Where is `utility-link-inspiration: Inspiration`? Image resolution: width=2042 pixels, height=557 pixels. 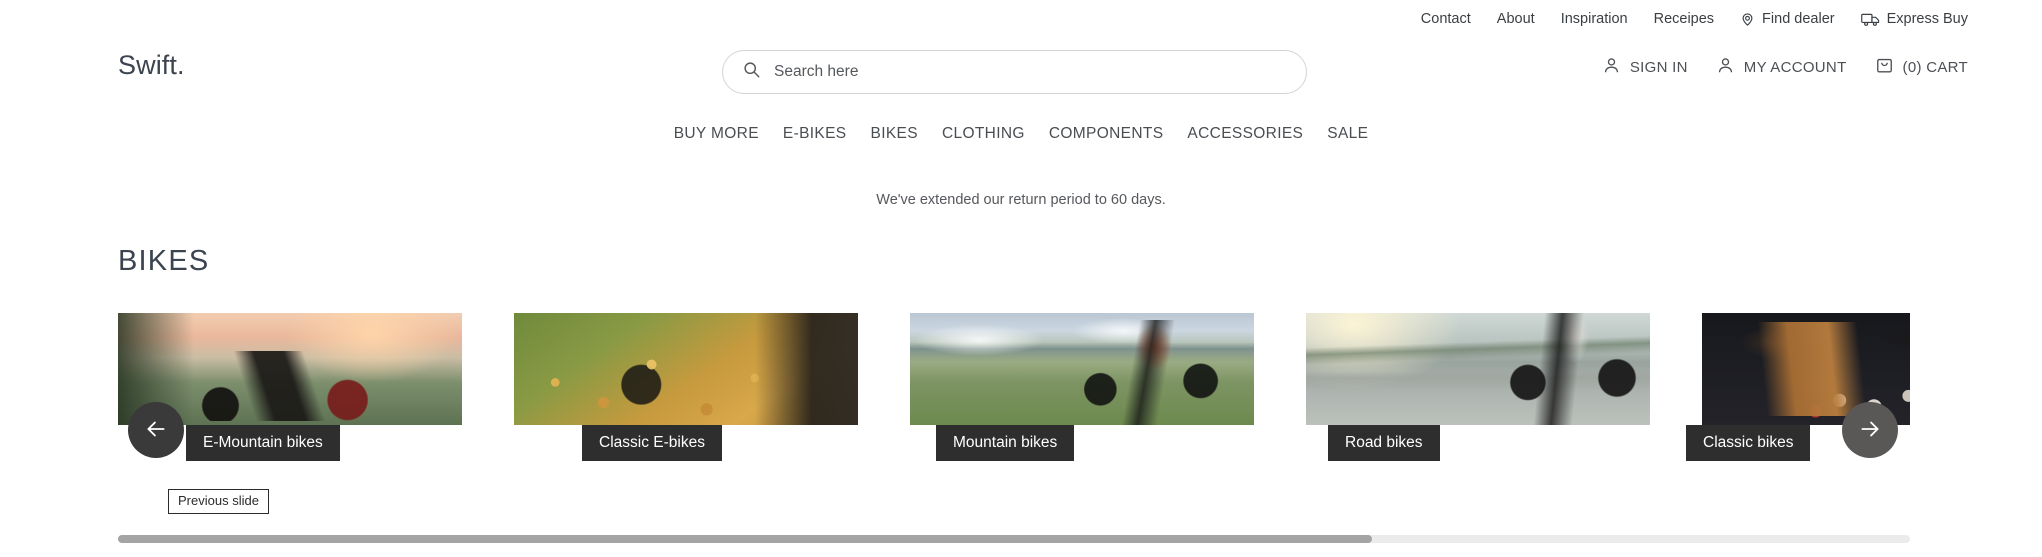 utility-link-inspiration: Inspiration is located at coordinates (1594, 19).